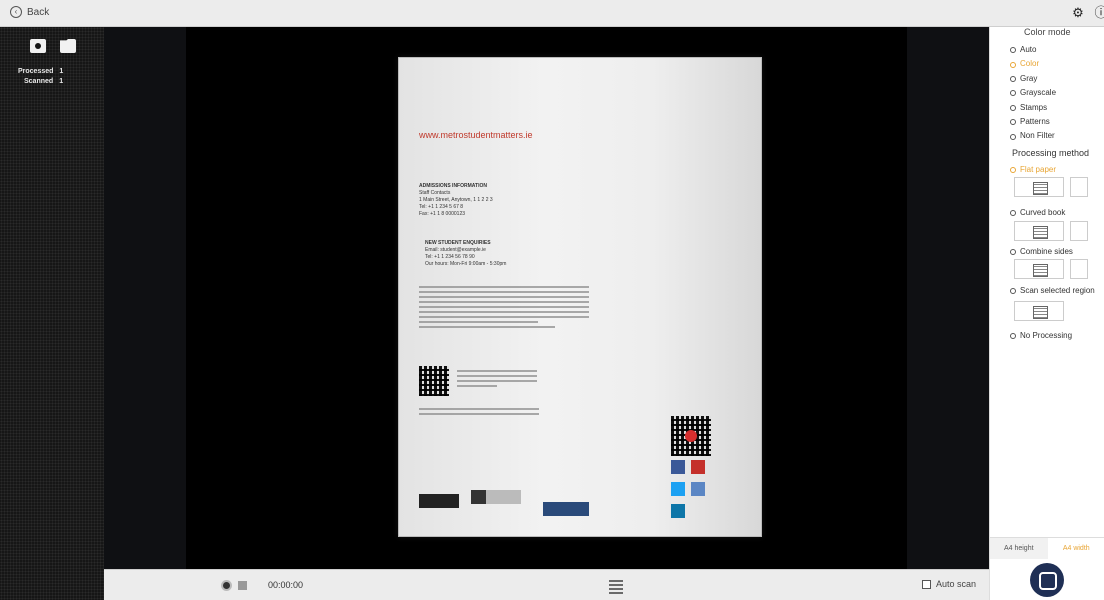 Image resolution: width=1104 pixels, height=600 pixels. Describe the element at coordinates (1047, 580) in the screenshot. I see `scan-button` at that location.